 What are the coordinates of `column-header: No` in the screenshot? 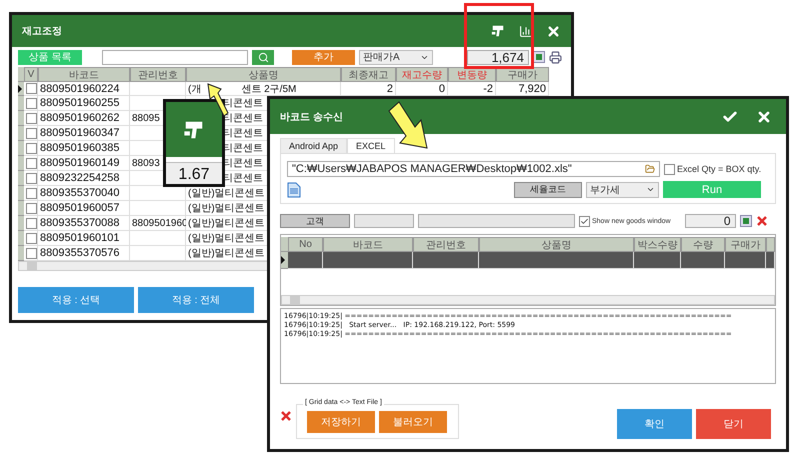 It's located at (305, 244).